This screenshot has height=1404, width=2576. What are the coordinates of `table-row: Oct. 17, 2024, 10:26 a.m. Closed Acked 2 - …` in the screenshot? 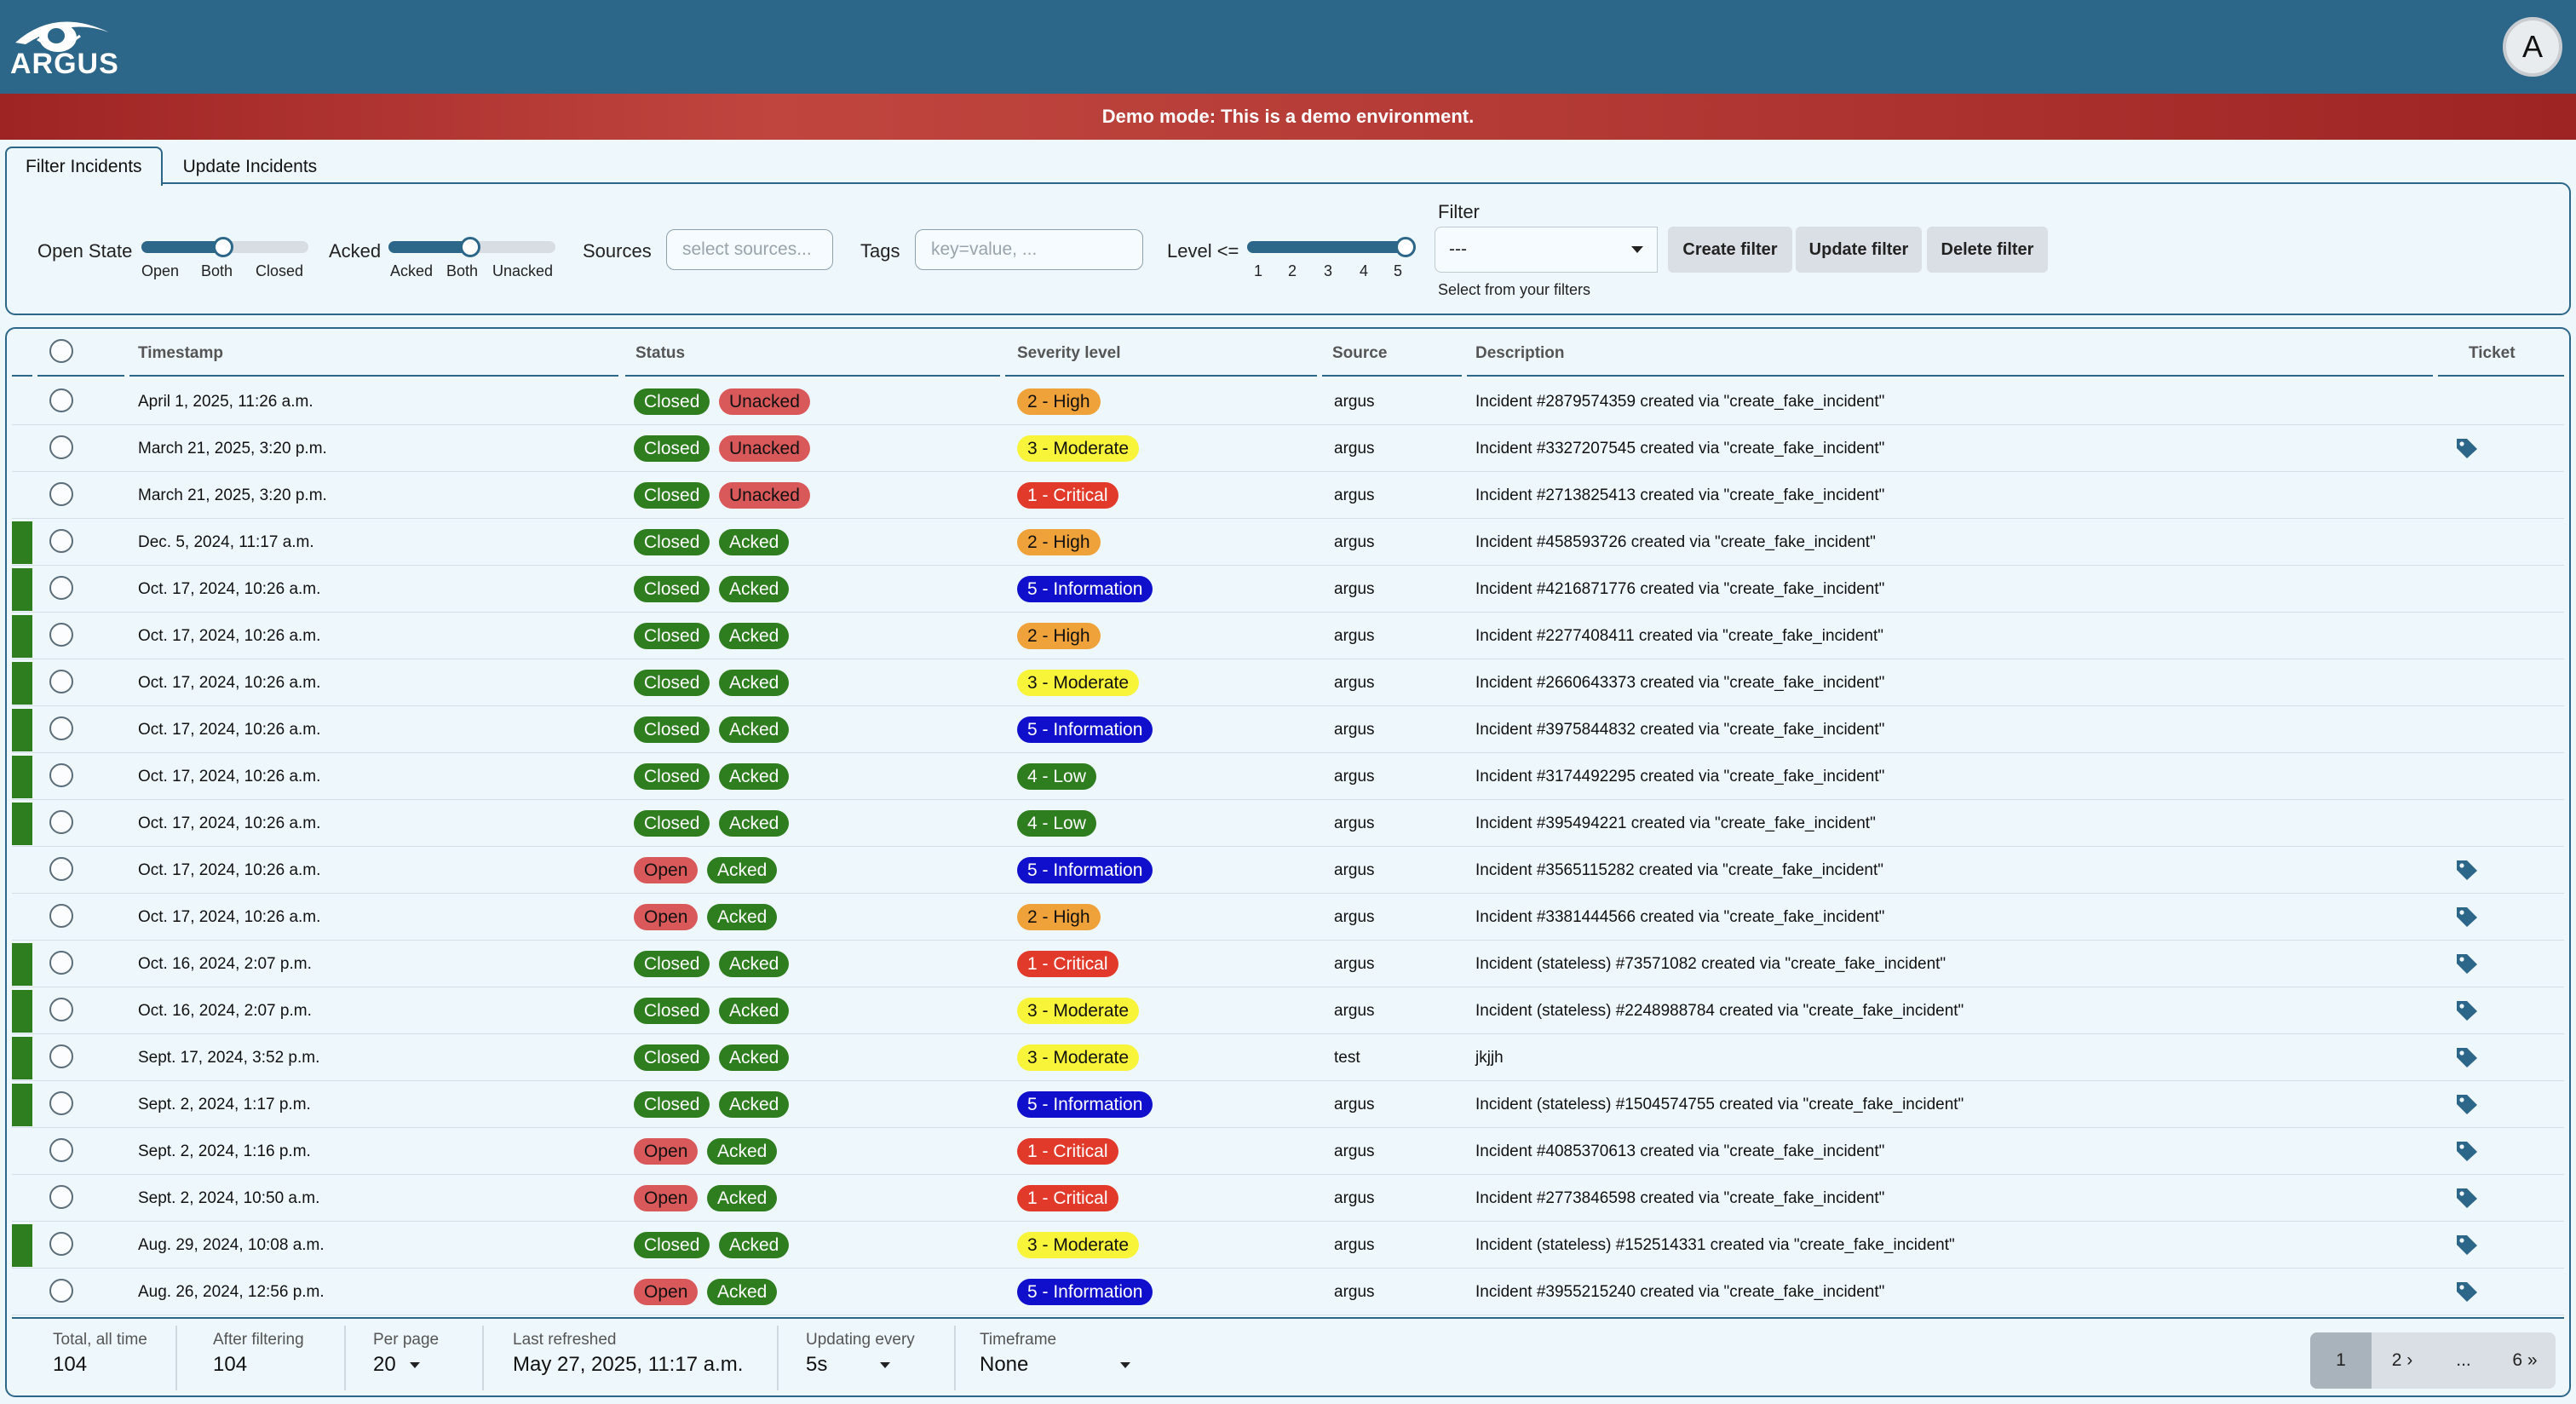 It's located at (1288, 636).